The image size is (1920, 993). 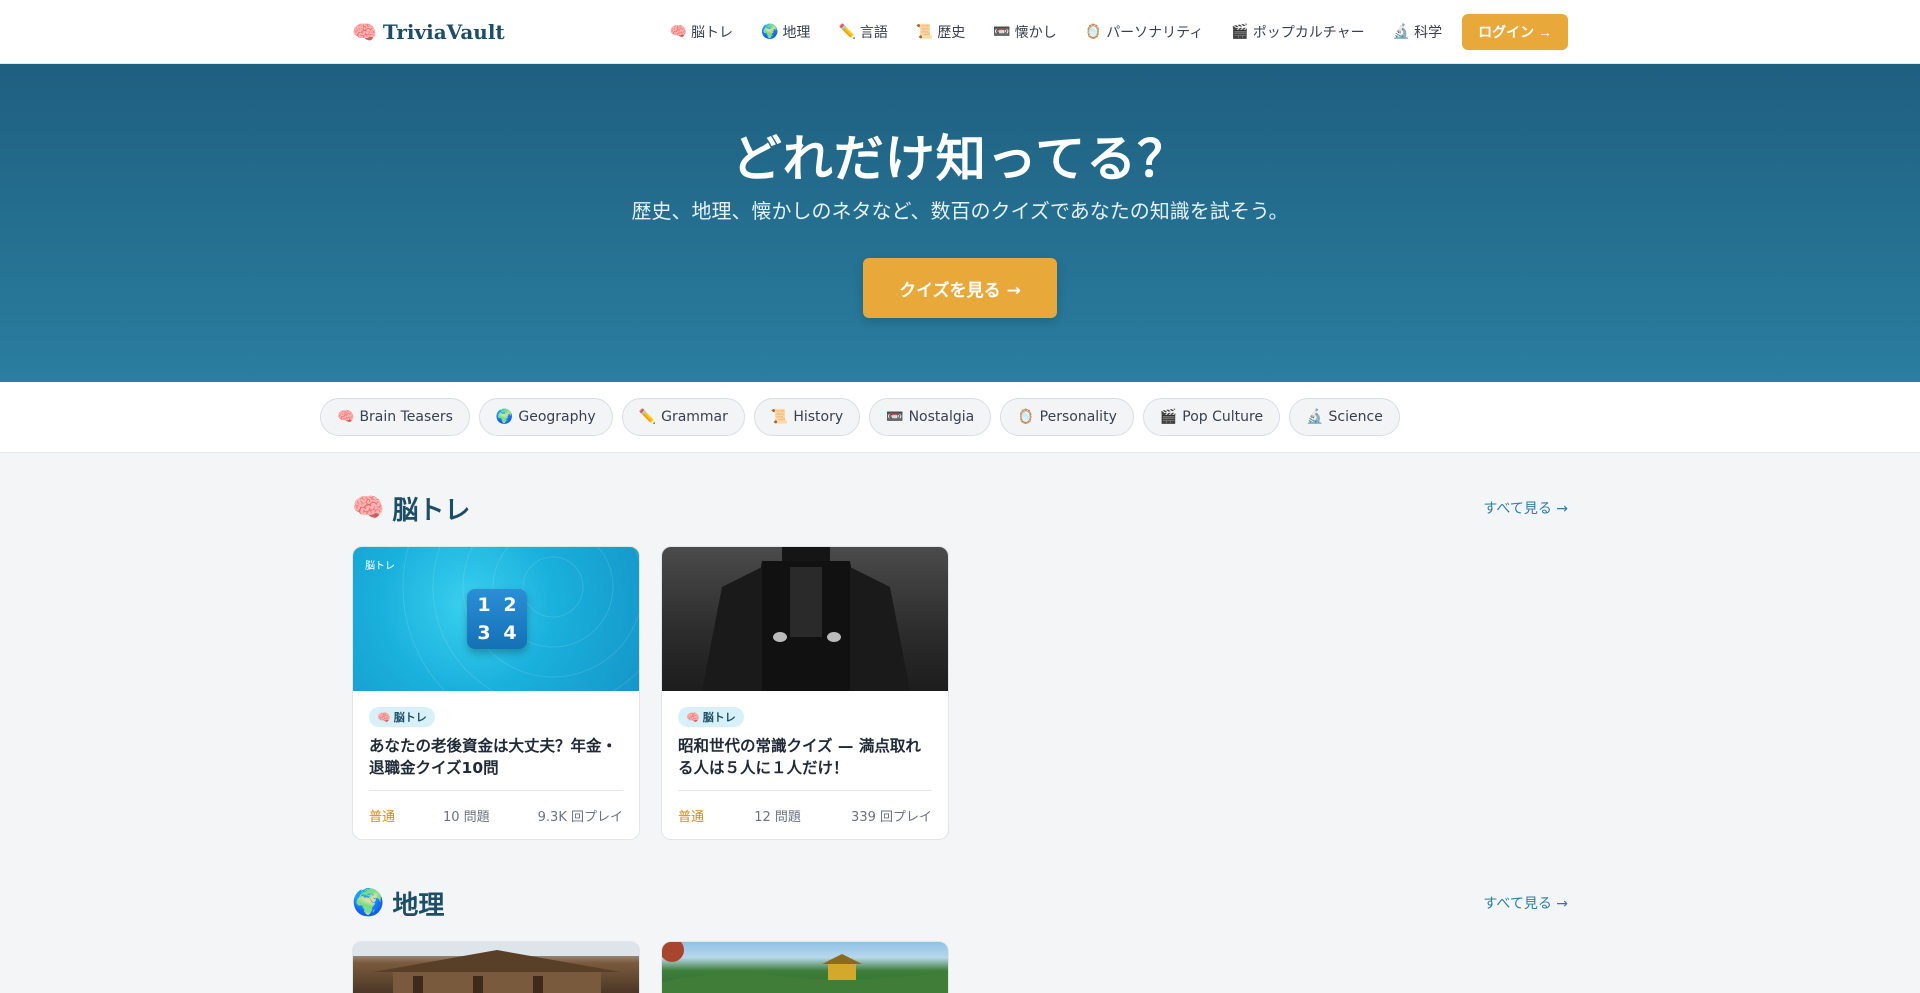 What do you see at coordinates (1035, 33) in the screenshot?
I see `nav-label: 懐かし` at bounding box center [1035, 33].